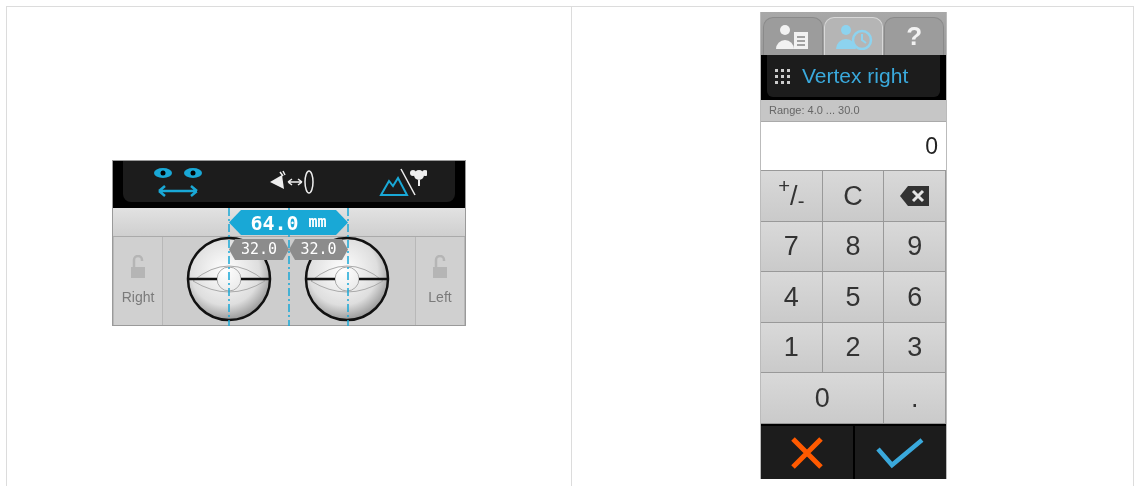  What do you see at coordinates (915, 348) in the screenshot?
I see `key-button: 3` at bounding box center [915, 348].